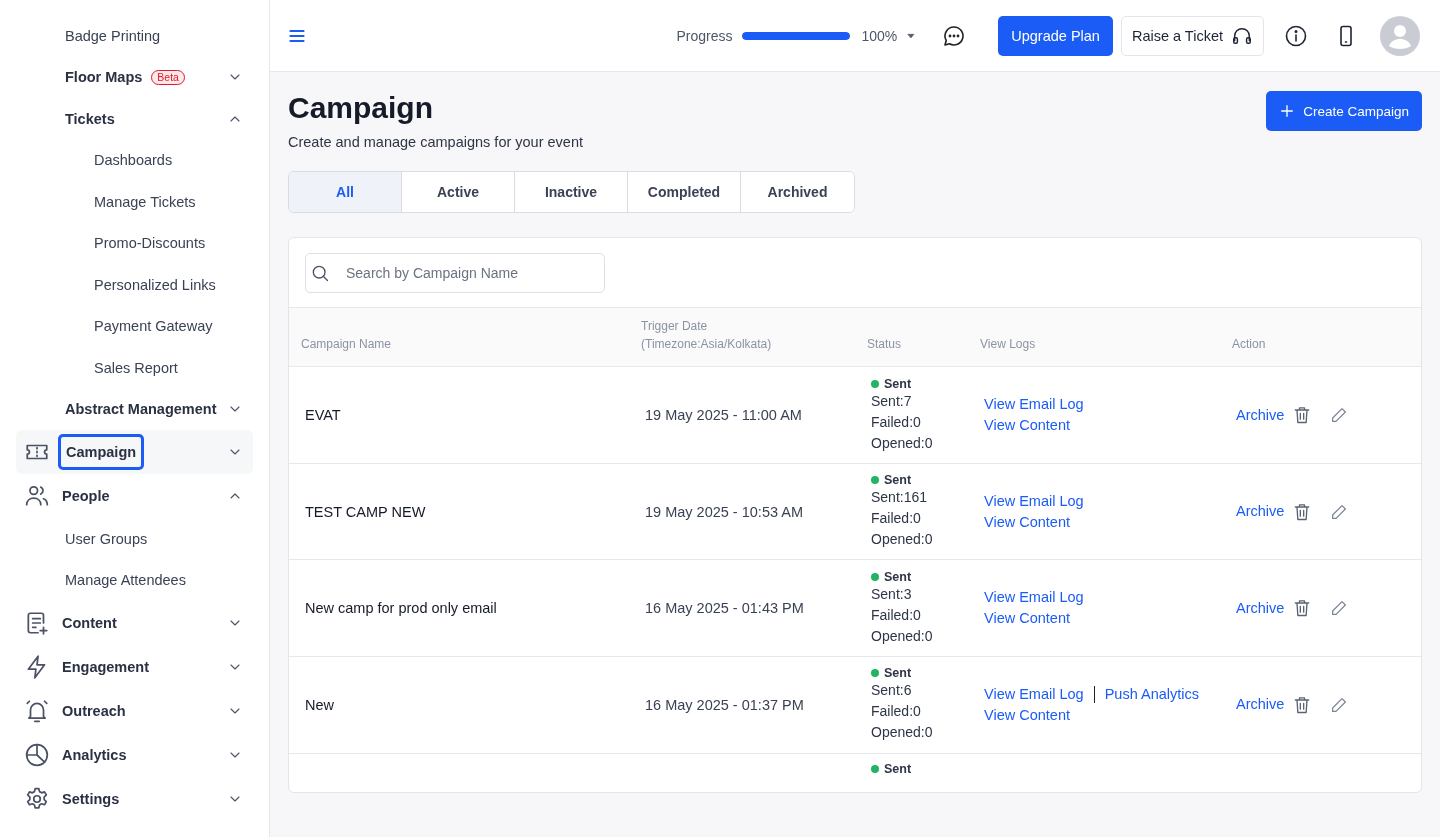  I want to click on search-field: Search by Campaign Name, so click(455, 273).